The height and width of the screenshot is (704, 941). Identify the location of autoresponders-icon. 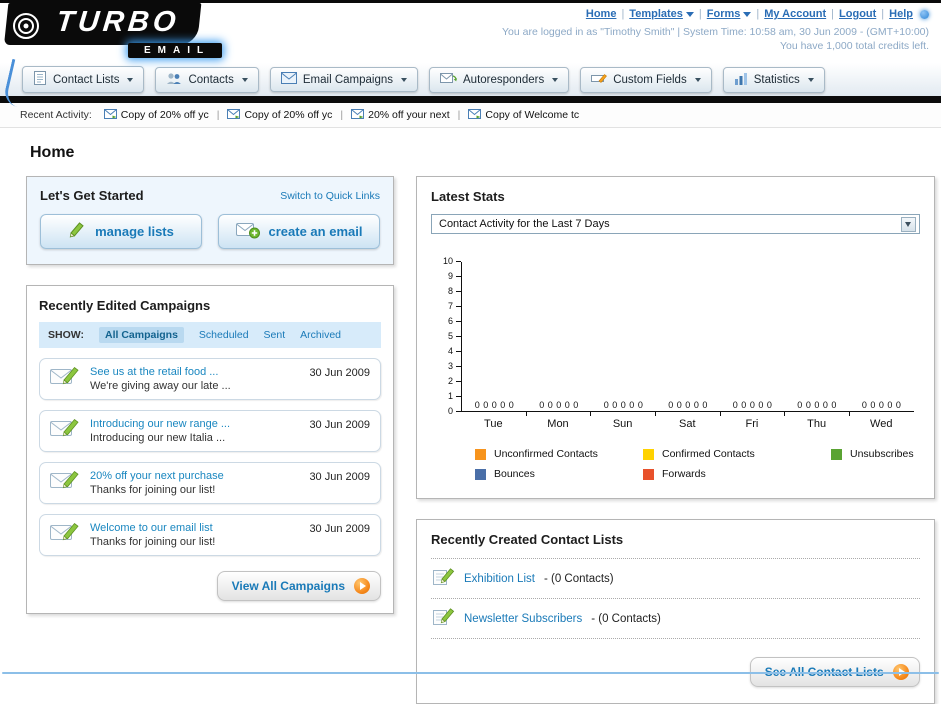
(448, 80).